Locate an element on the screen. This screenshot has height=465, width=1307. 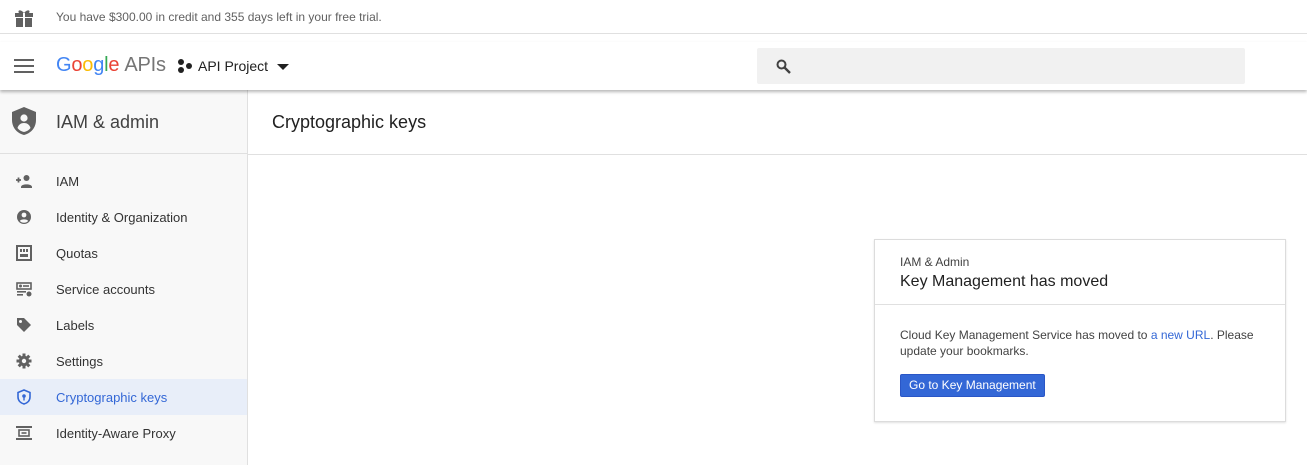
sidebar-item-service-accounts: Service accounts is located at coordinates (123, 289).